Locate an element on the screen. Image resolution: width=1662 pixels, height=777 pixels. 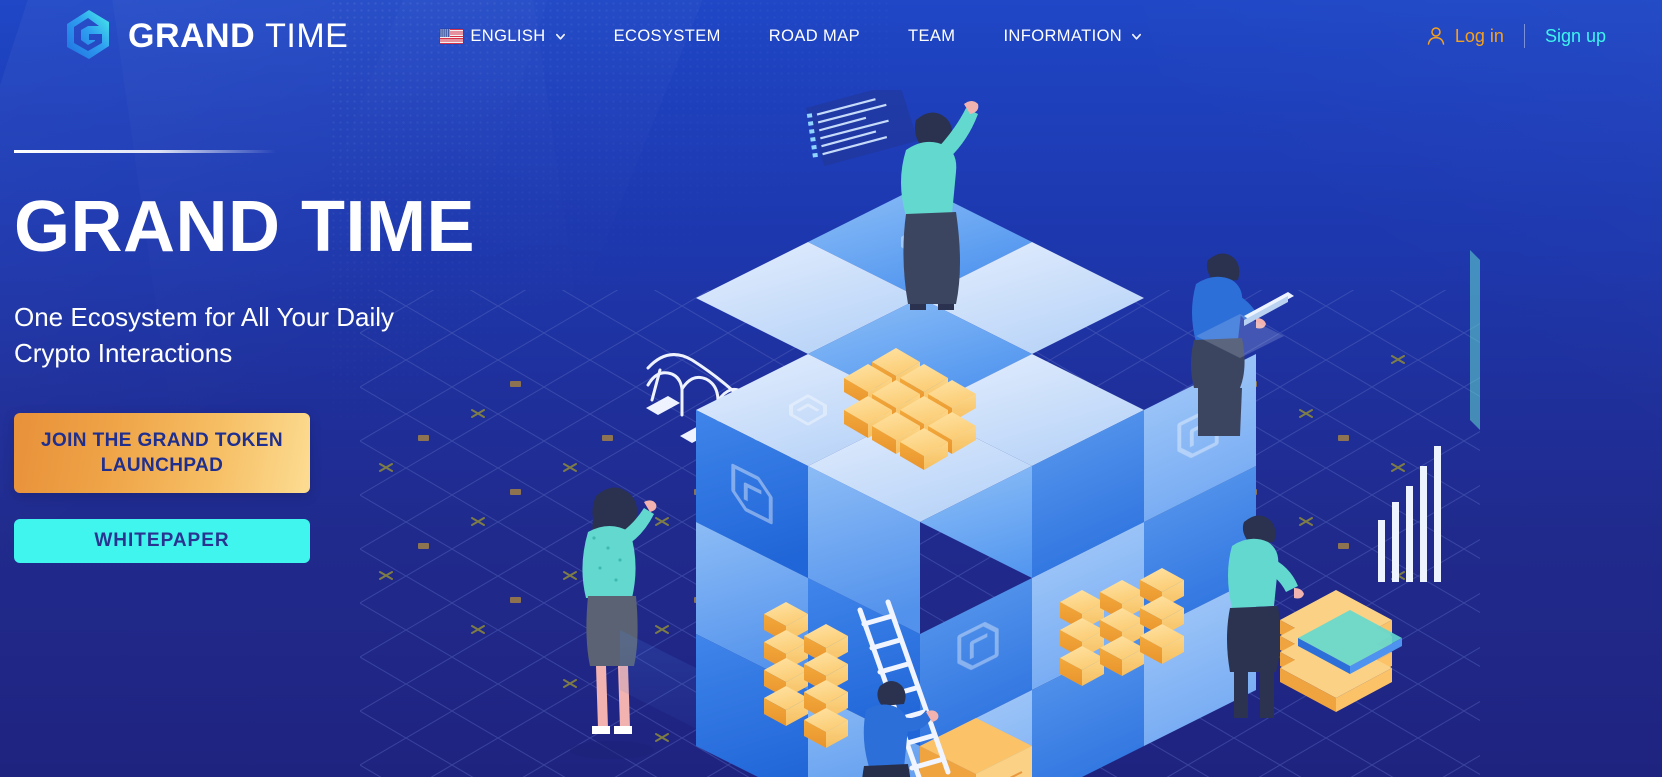
auth-actions: Log in Sign up is located at coordinates (1516, 36).